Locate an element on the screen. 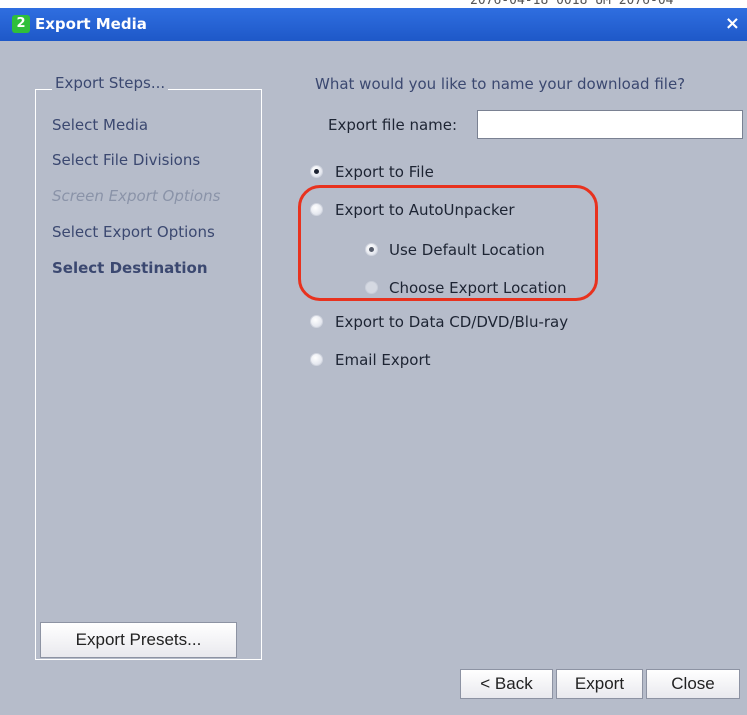  step-screen-export-options: Screen Export Options is located at coordinates (136, 196).